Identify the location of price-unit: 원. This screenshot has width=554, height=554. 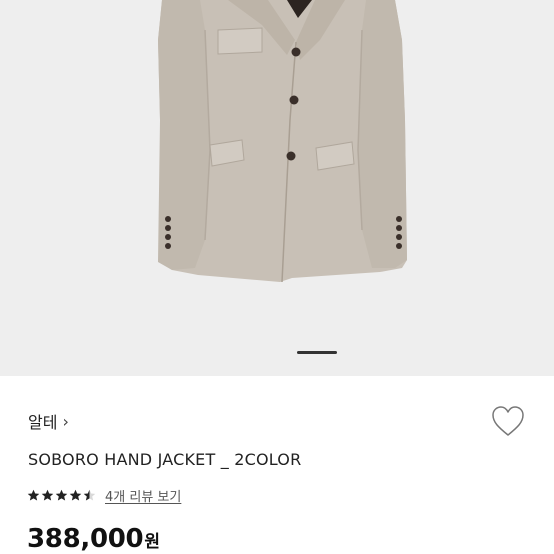
(152, 542).